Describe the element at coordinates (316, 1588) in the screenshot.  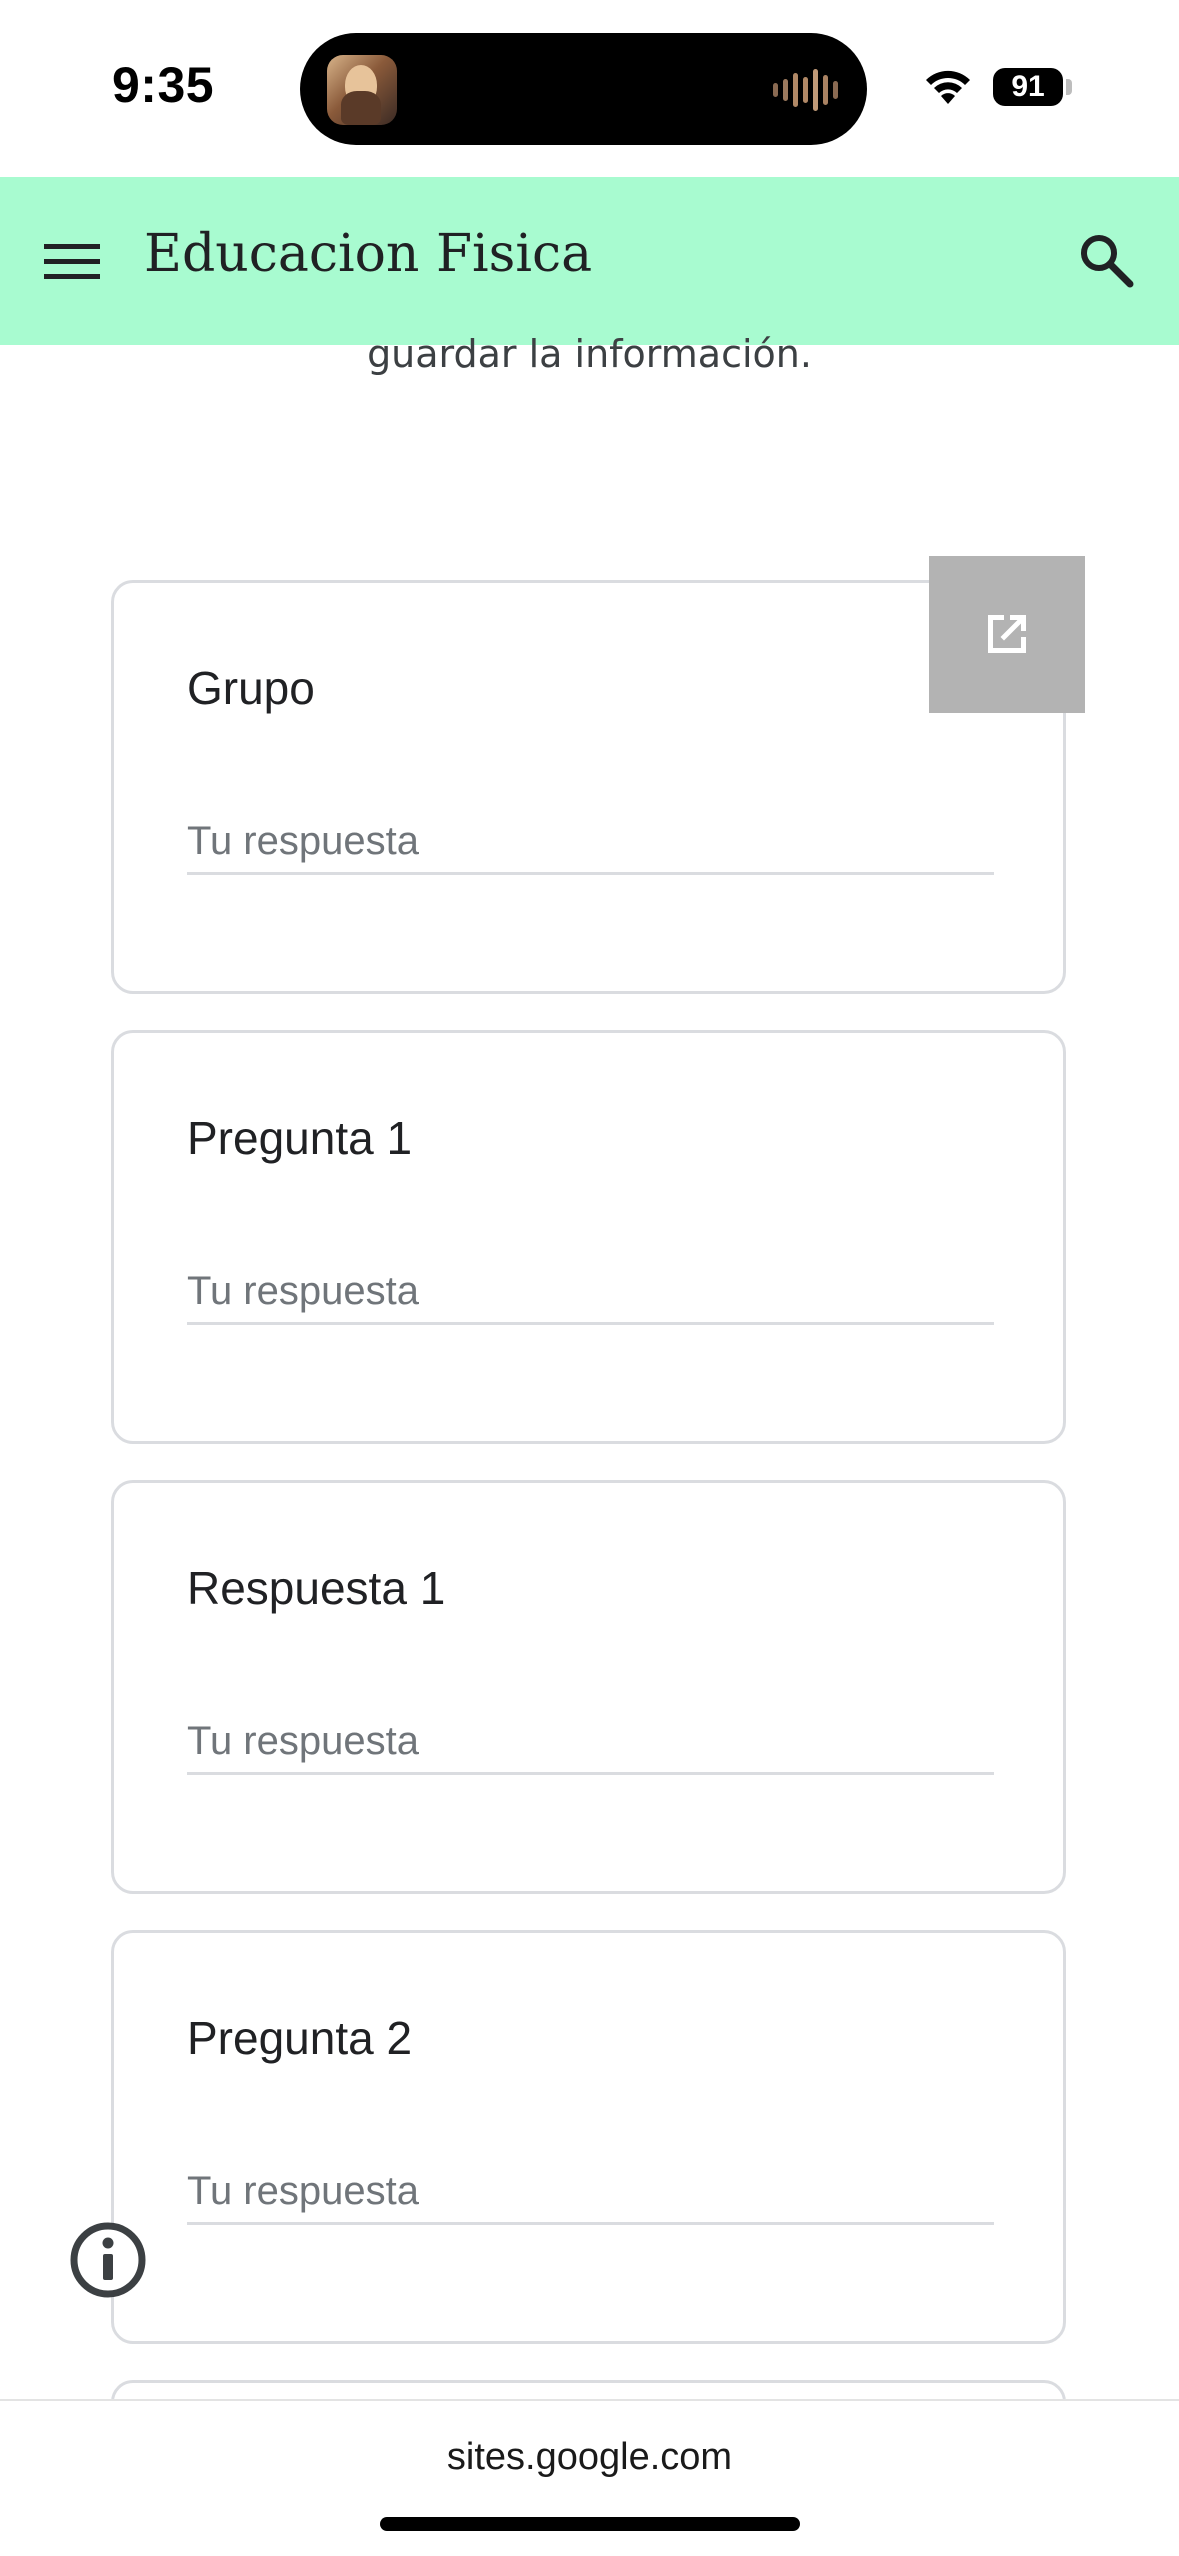
I see `question-title: Respuesta 1` at that location.